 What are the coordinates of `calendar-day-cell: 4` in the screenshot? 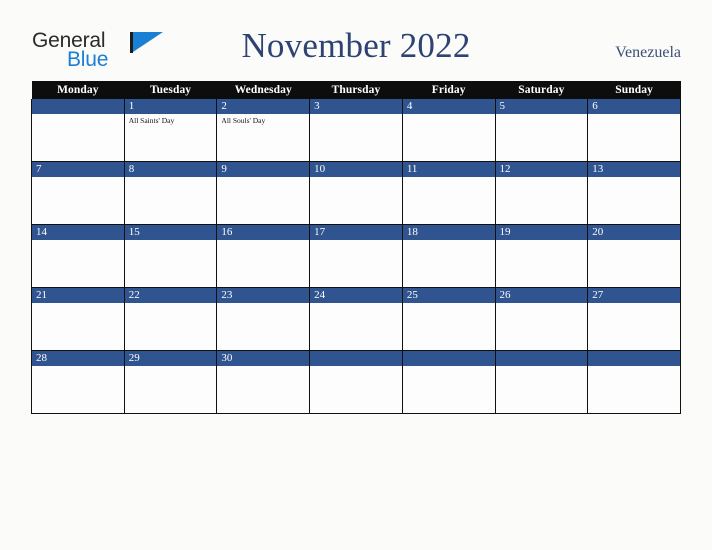 It's located at (448, 130).